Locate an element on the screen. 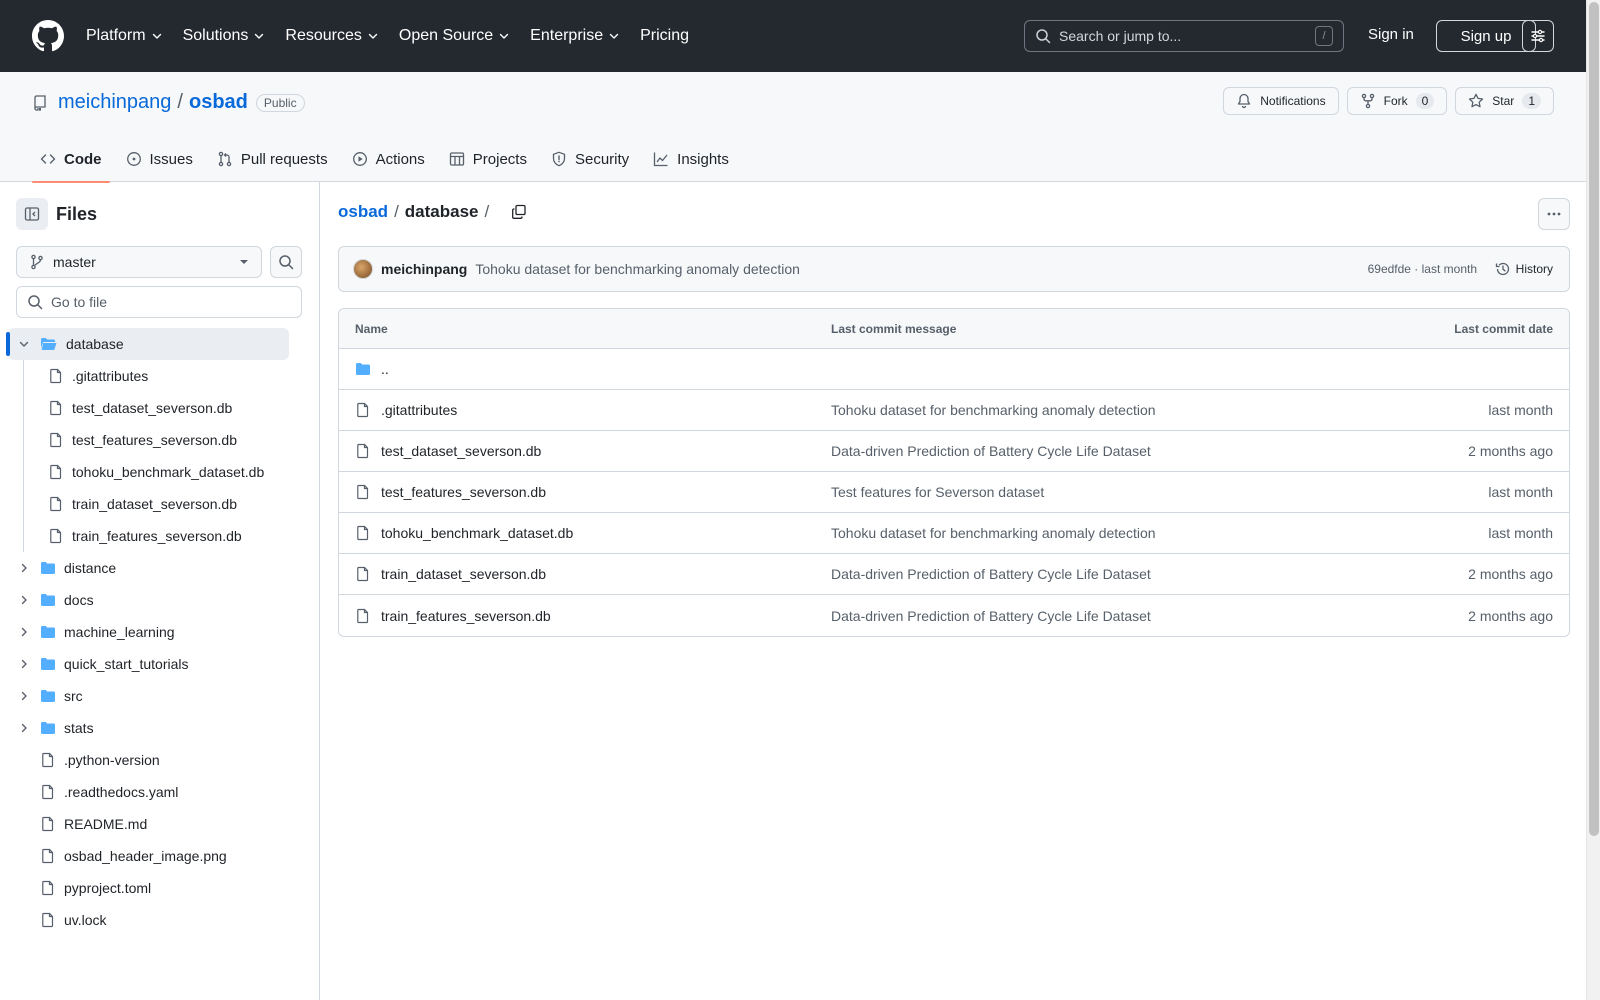  search-icon is located at coordinates (35, 302).